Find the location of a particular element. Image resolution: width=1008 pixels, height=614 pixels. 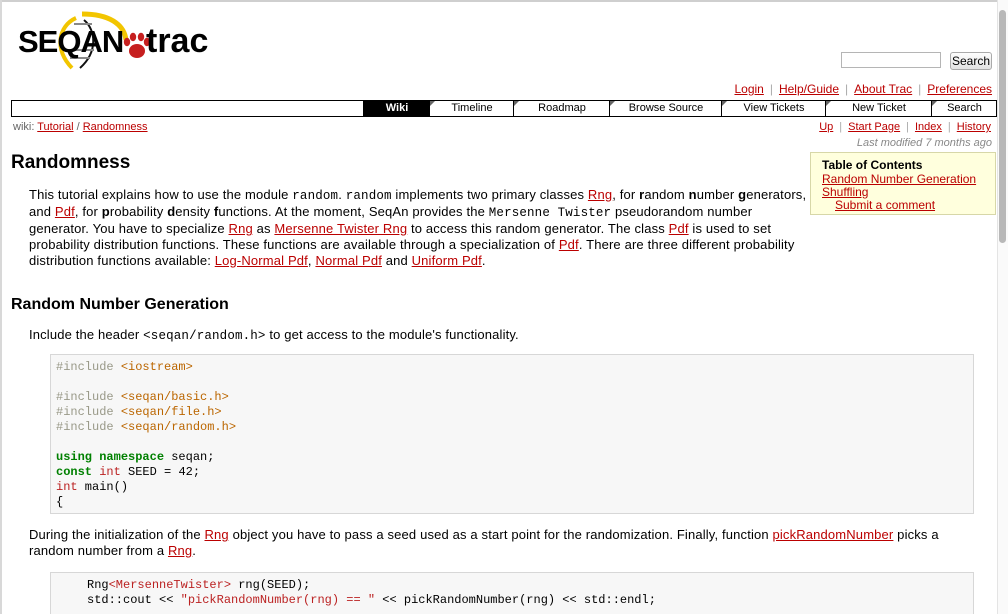

tab-search: Search is located at coordinates (964, 108).